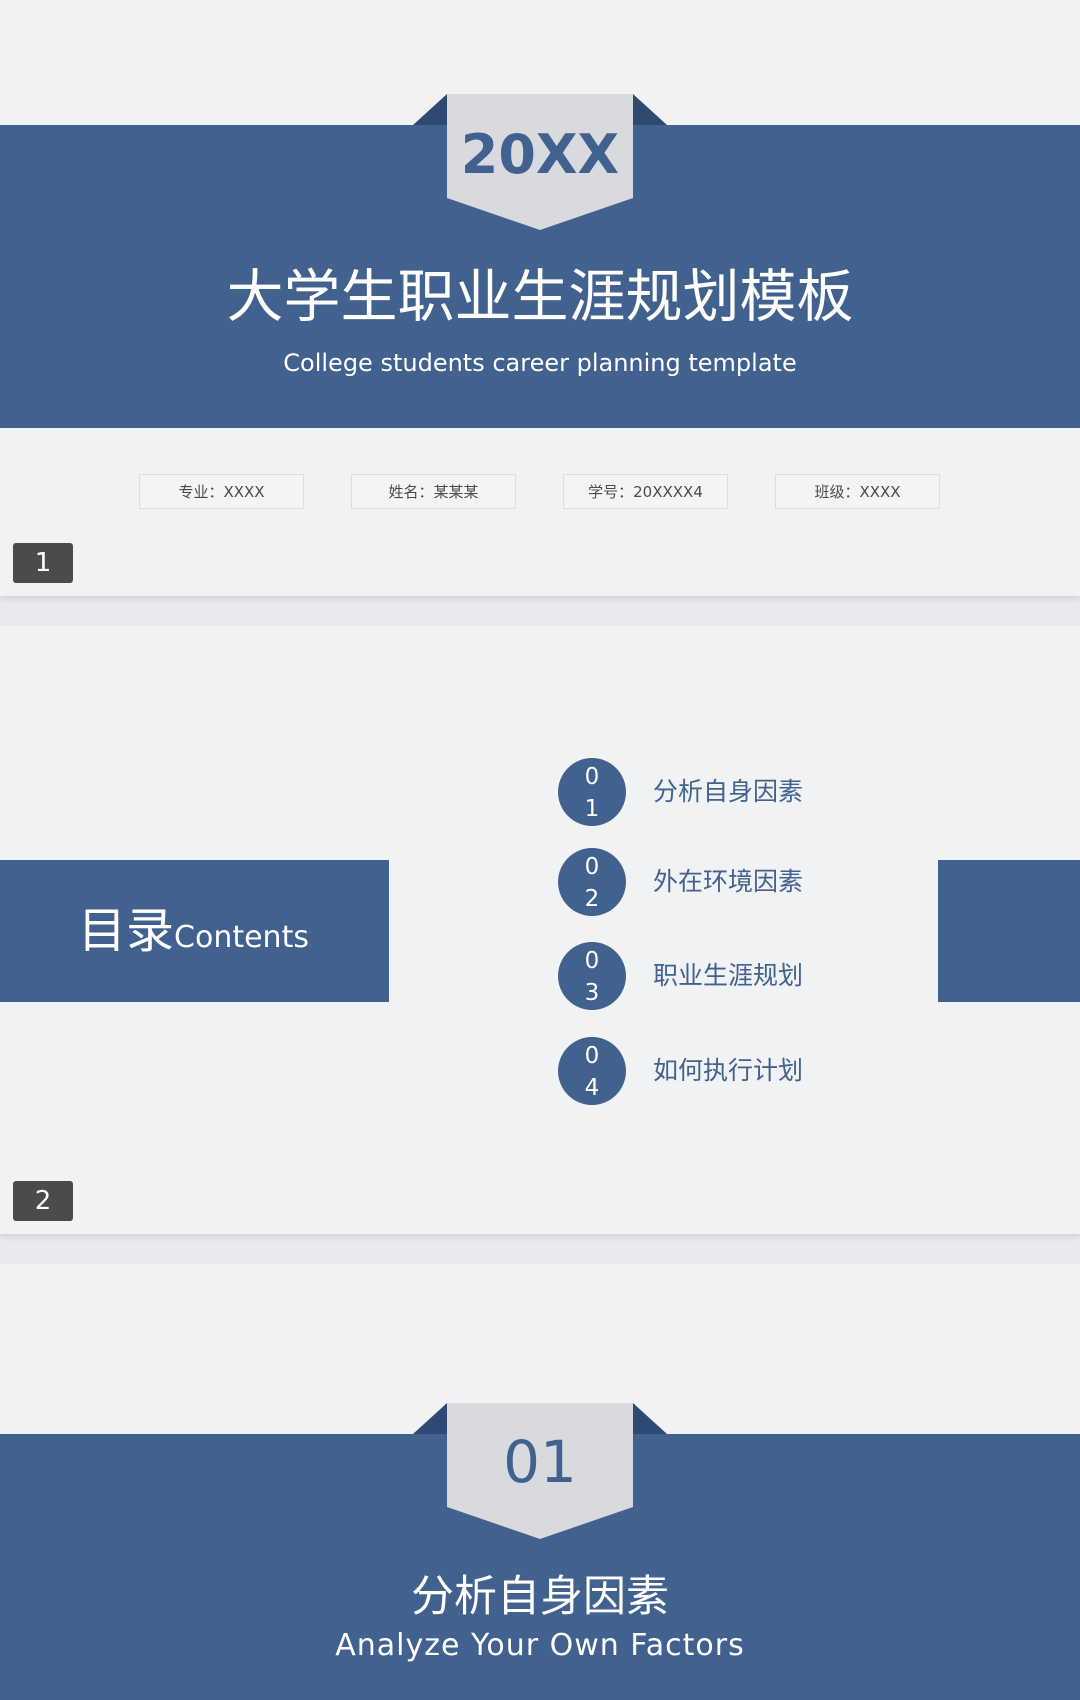 The height and width of the screenshot is (1700, 1080). I want to click on toc-number-1: 01, so click(592, 792).